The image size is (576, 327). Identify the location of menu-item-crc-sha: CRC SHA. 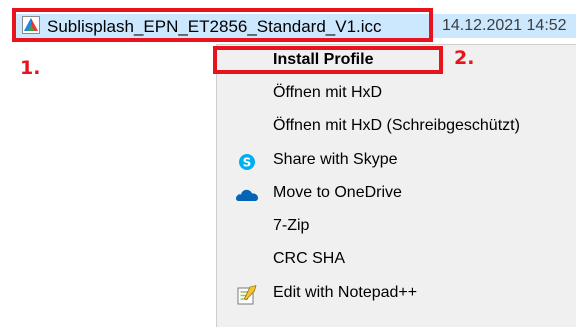
(396, 260).